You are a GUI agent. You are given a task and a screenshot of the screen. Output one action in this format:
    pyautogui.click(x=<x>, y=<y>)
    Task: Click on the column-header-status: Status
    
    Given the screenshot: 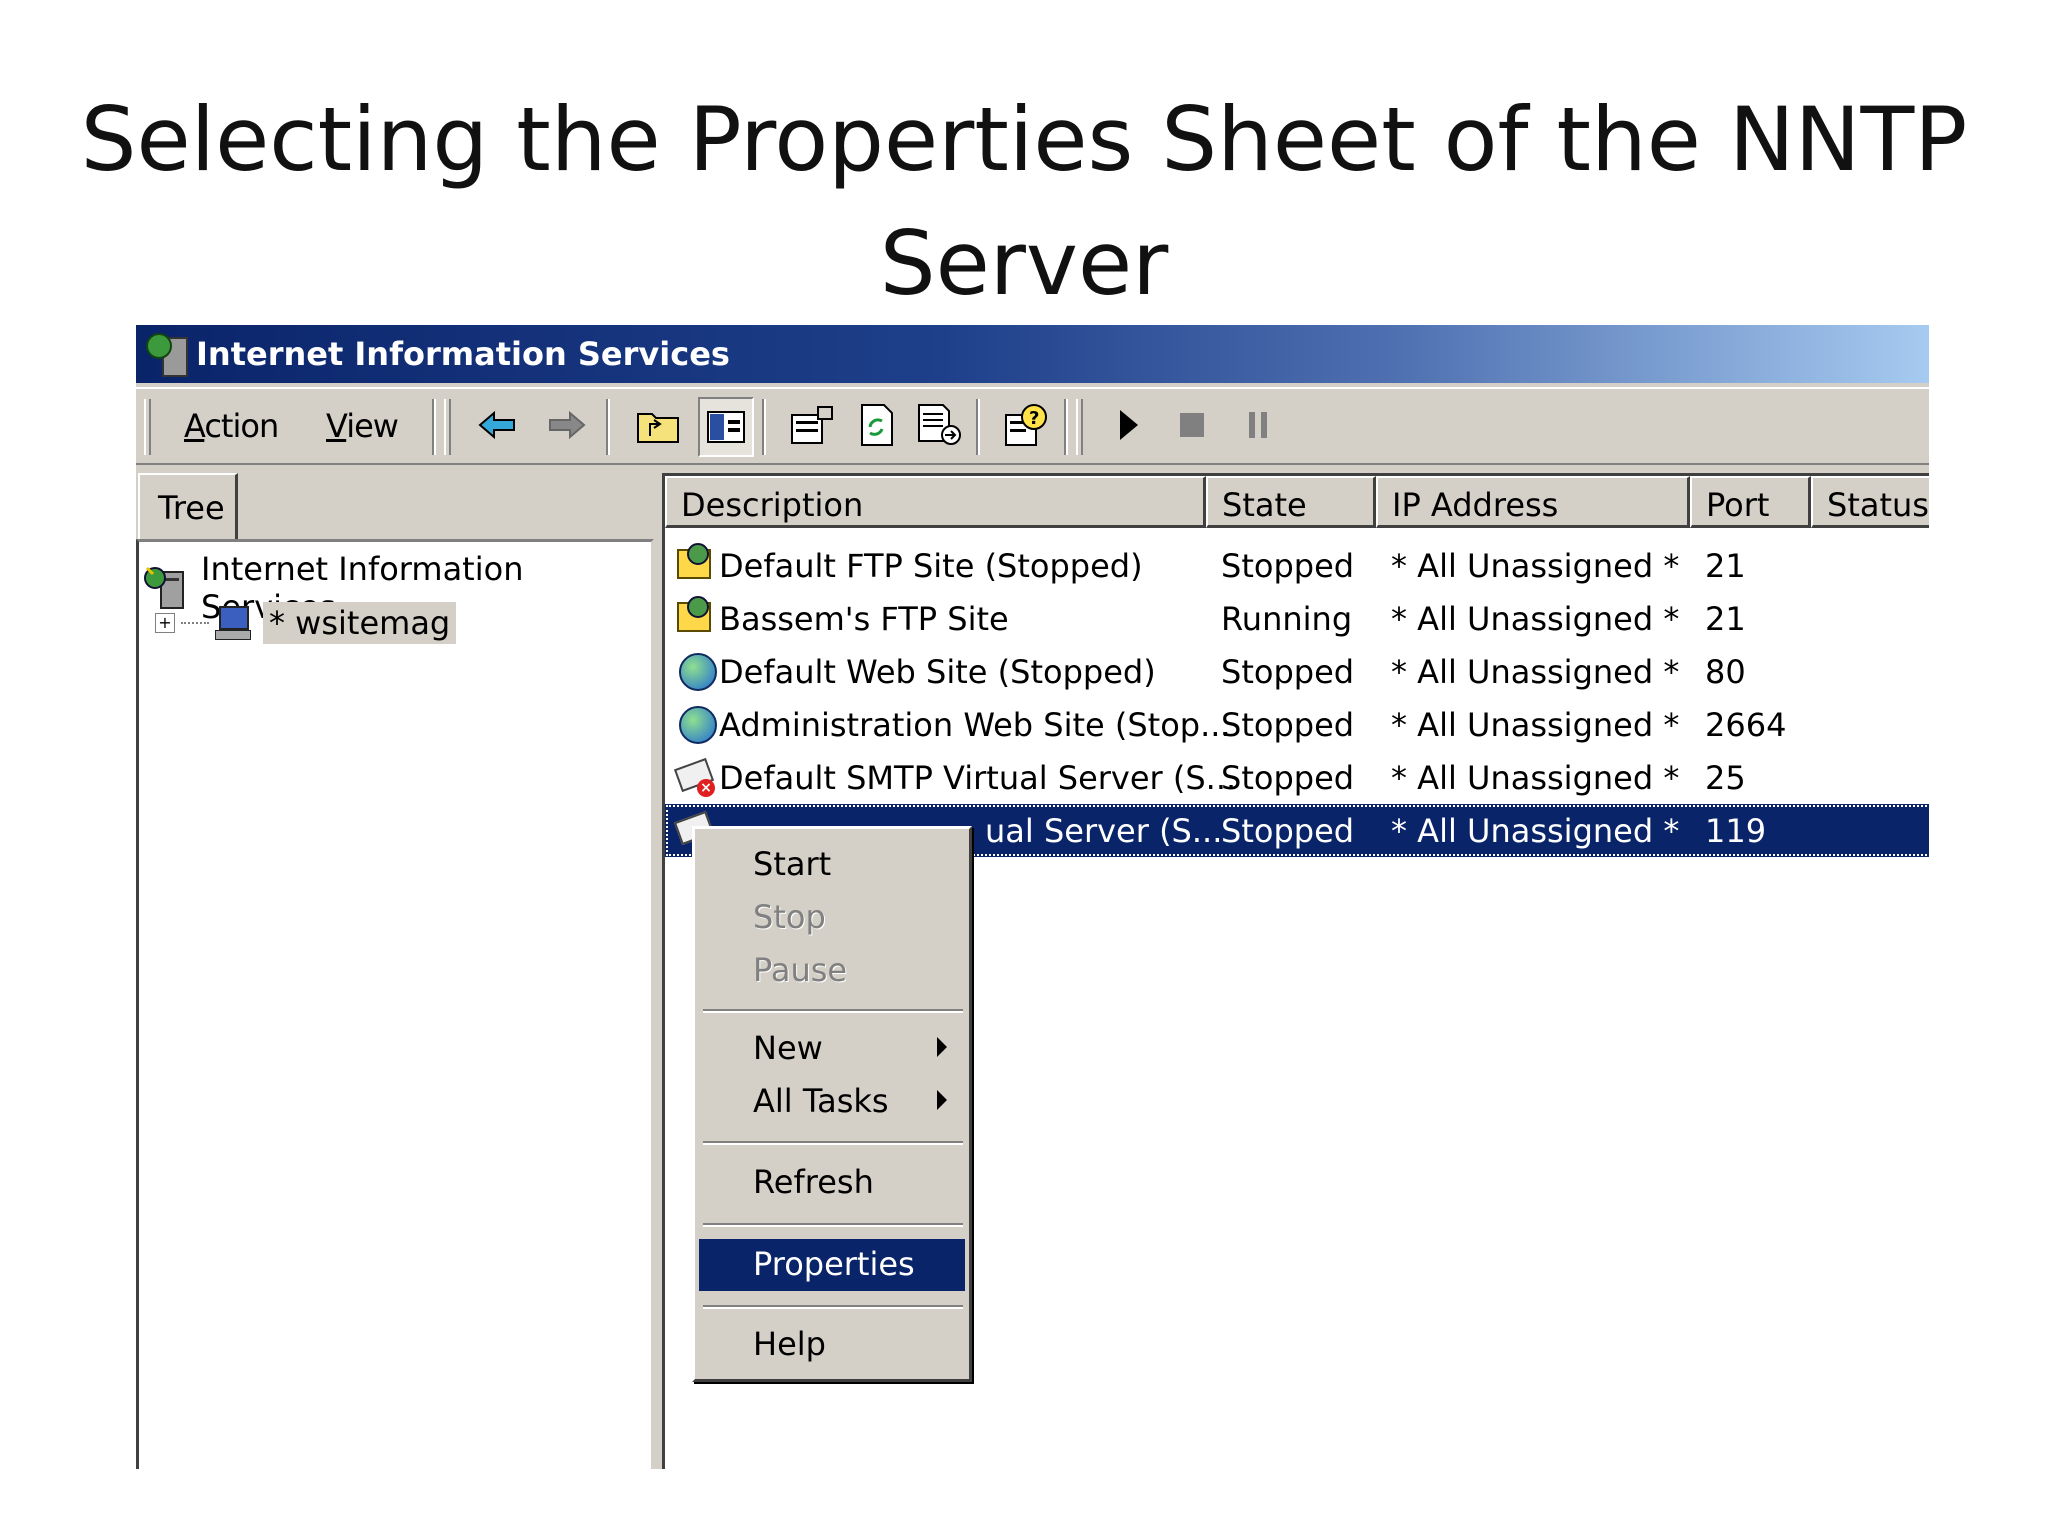 What is the action you would take?
    pyautogui.click(x=1870, y=502)
    